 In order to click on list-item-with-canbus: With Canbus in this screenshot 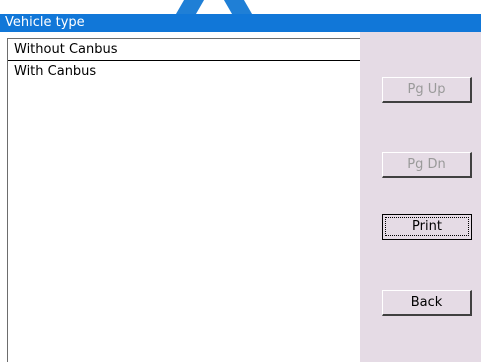, I will do `click(184, 72)`.